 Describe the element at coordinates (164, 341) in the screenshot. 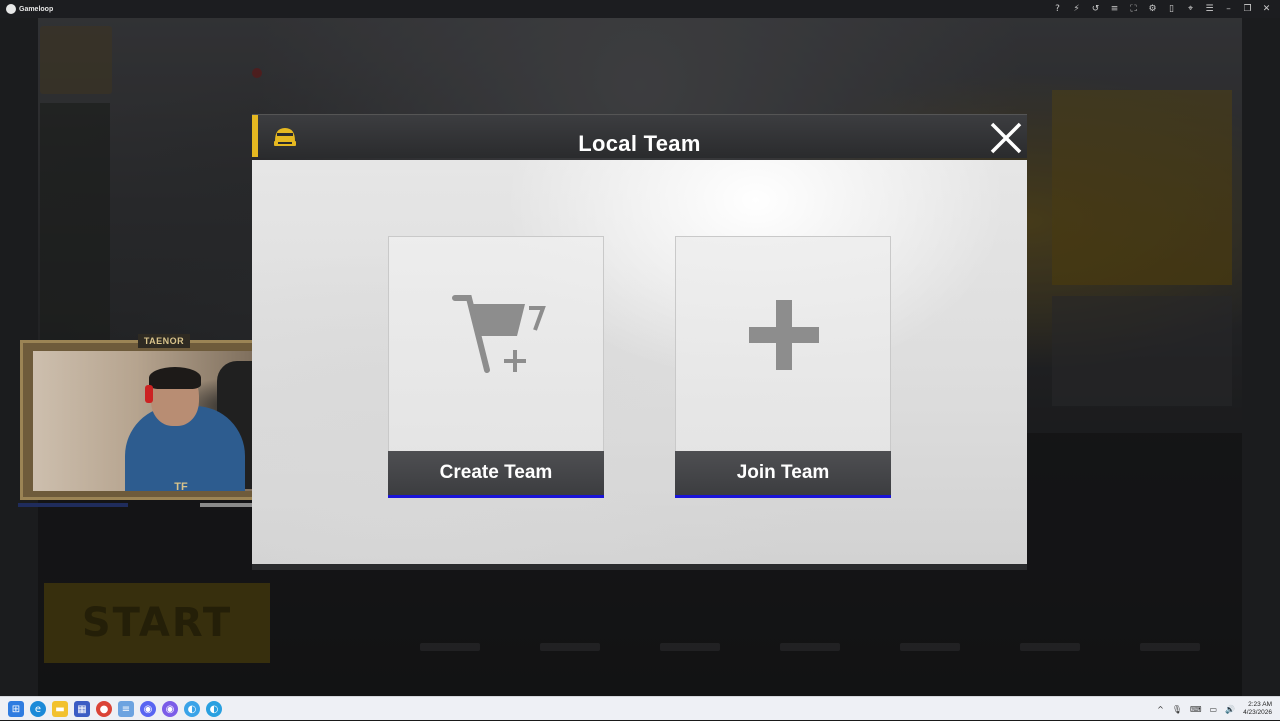

I see `webcam-tag: TAENOR` at that location.